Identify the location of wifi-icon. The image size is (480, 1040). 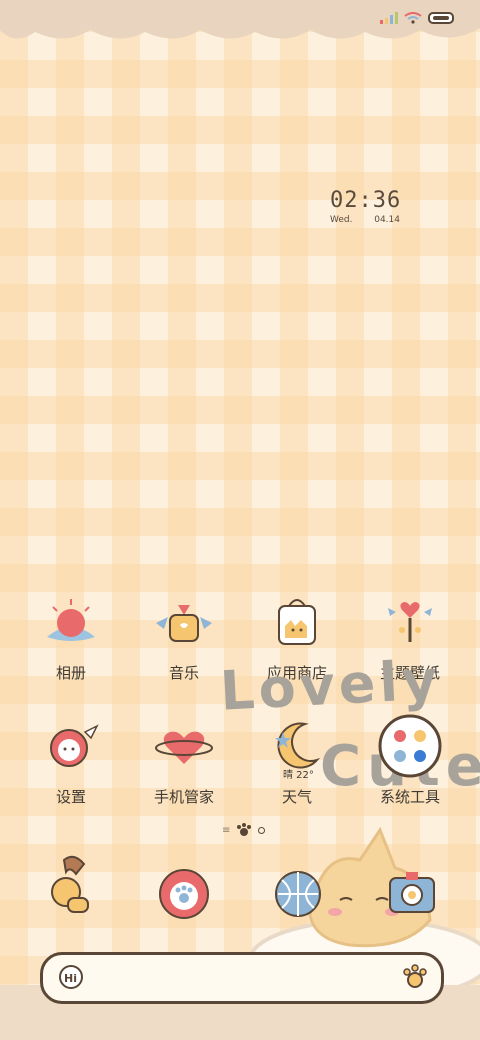
(413, 18).